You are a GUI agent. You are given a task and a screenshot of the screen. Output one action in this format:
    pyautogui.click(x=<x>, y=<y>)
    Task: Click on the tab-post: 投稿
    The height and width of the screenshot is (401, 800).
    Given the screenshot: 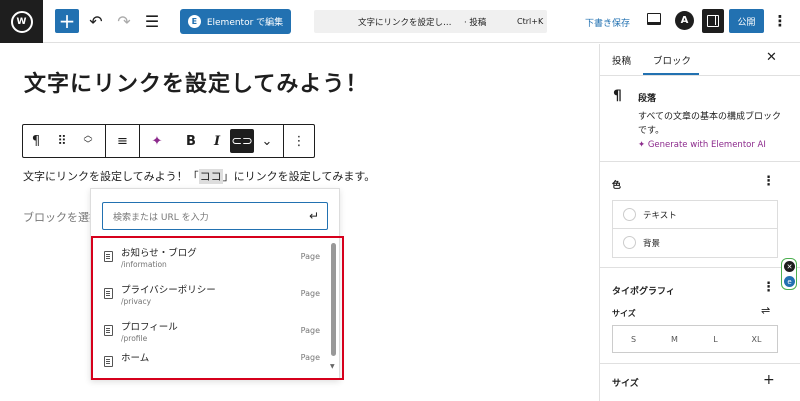 What is the action you would take?
    pyautogui.click(x=621, y=60)
    